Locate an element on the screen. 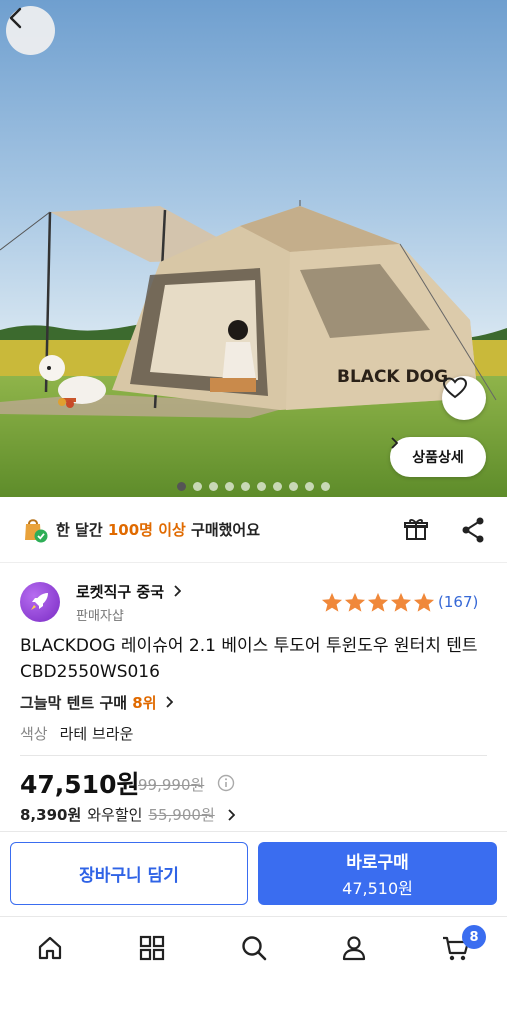 This screenshot has width=507, height=1024. cart-count-badge: 8 is located at coordinates (474, 937).